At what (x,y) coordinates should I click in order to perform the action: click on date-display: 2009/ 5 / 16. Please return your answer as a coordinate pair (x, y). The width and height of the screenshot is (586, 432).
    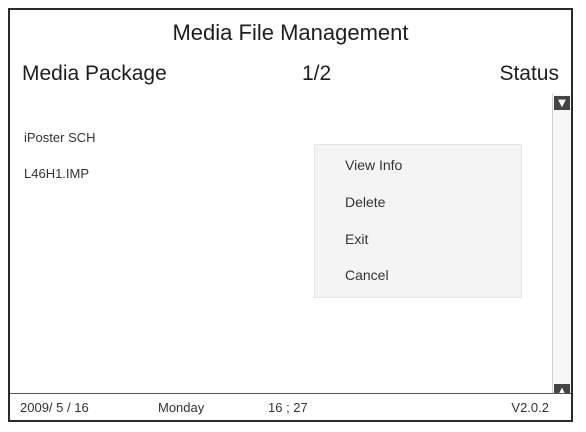
    Looking at the image, I should click on (54, 407).